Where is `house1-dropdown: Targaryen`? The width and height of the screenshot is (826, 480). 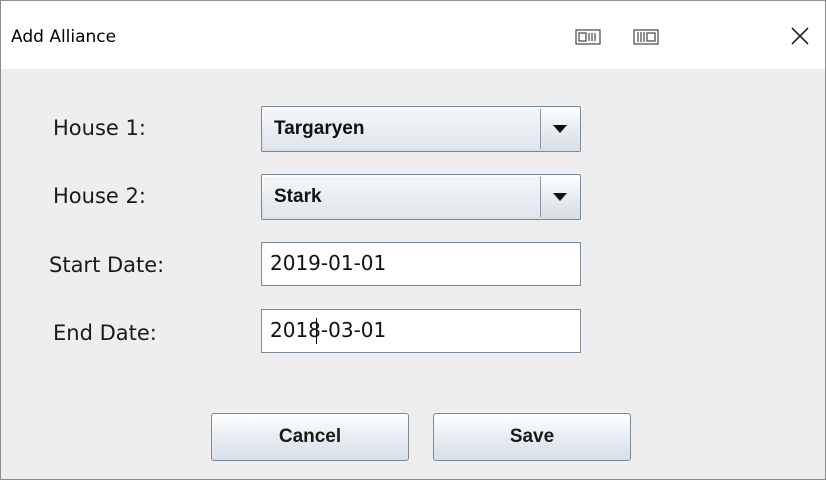
house1-dropdown: Targaryen is located at coordinates (421, 129).